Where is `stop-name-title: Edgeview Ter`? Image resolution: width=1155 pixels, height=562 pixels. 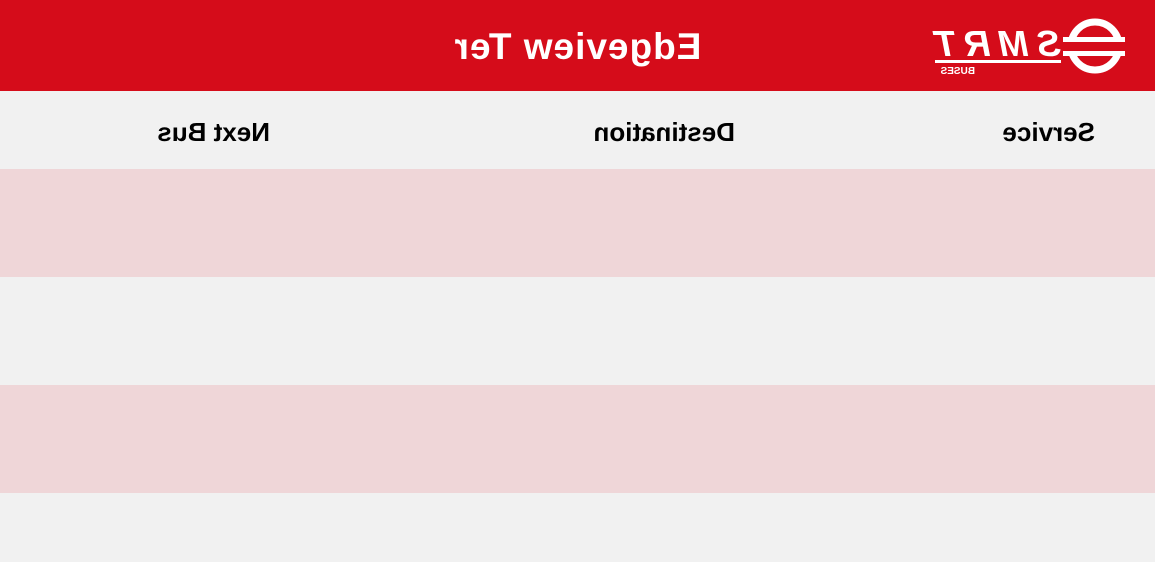
stop-name-title: Edgeview Ter is located at coordinates (577, 46).